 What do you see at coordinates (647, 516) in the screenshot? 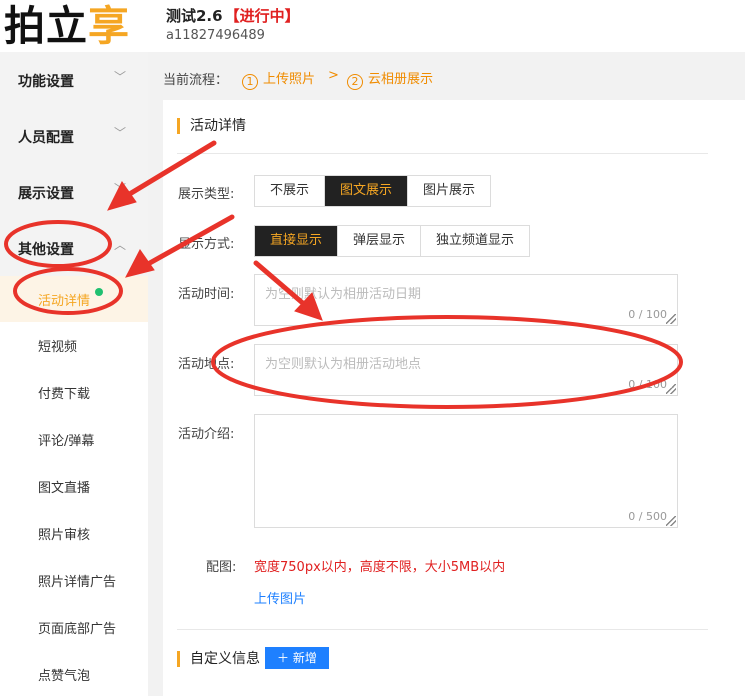
I see `char-counter: 0 / 500` at bounding box center [647, 516].